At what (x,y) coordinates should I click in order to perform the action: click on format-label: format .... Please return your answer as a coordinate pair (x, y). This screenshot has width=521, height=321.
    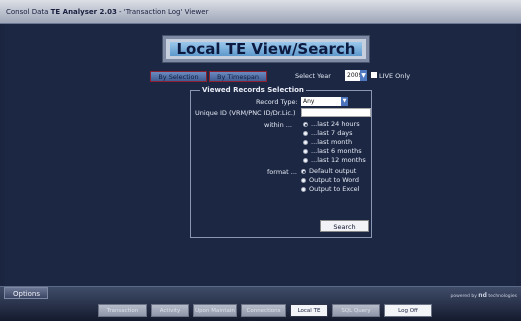
    Looking at the image, I should click on (282, 172).